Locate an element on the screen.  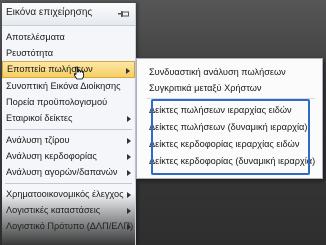
sidebar-item-label: Συνοπτική Εικόνα Διοίκησης is located at coordinates (63, 86).